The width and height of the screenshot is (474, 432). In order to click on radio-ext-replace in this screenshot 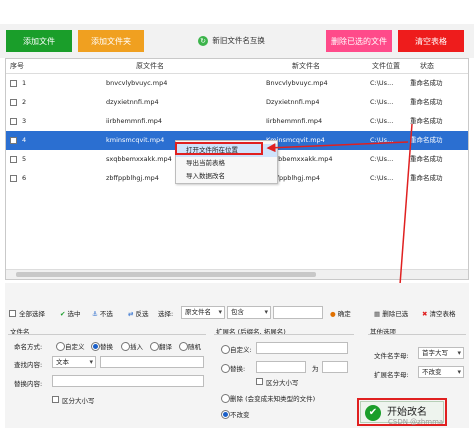, I will do `click(225, 368)`.